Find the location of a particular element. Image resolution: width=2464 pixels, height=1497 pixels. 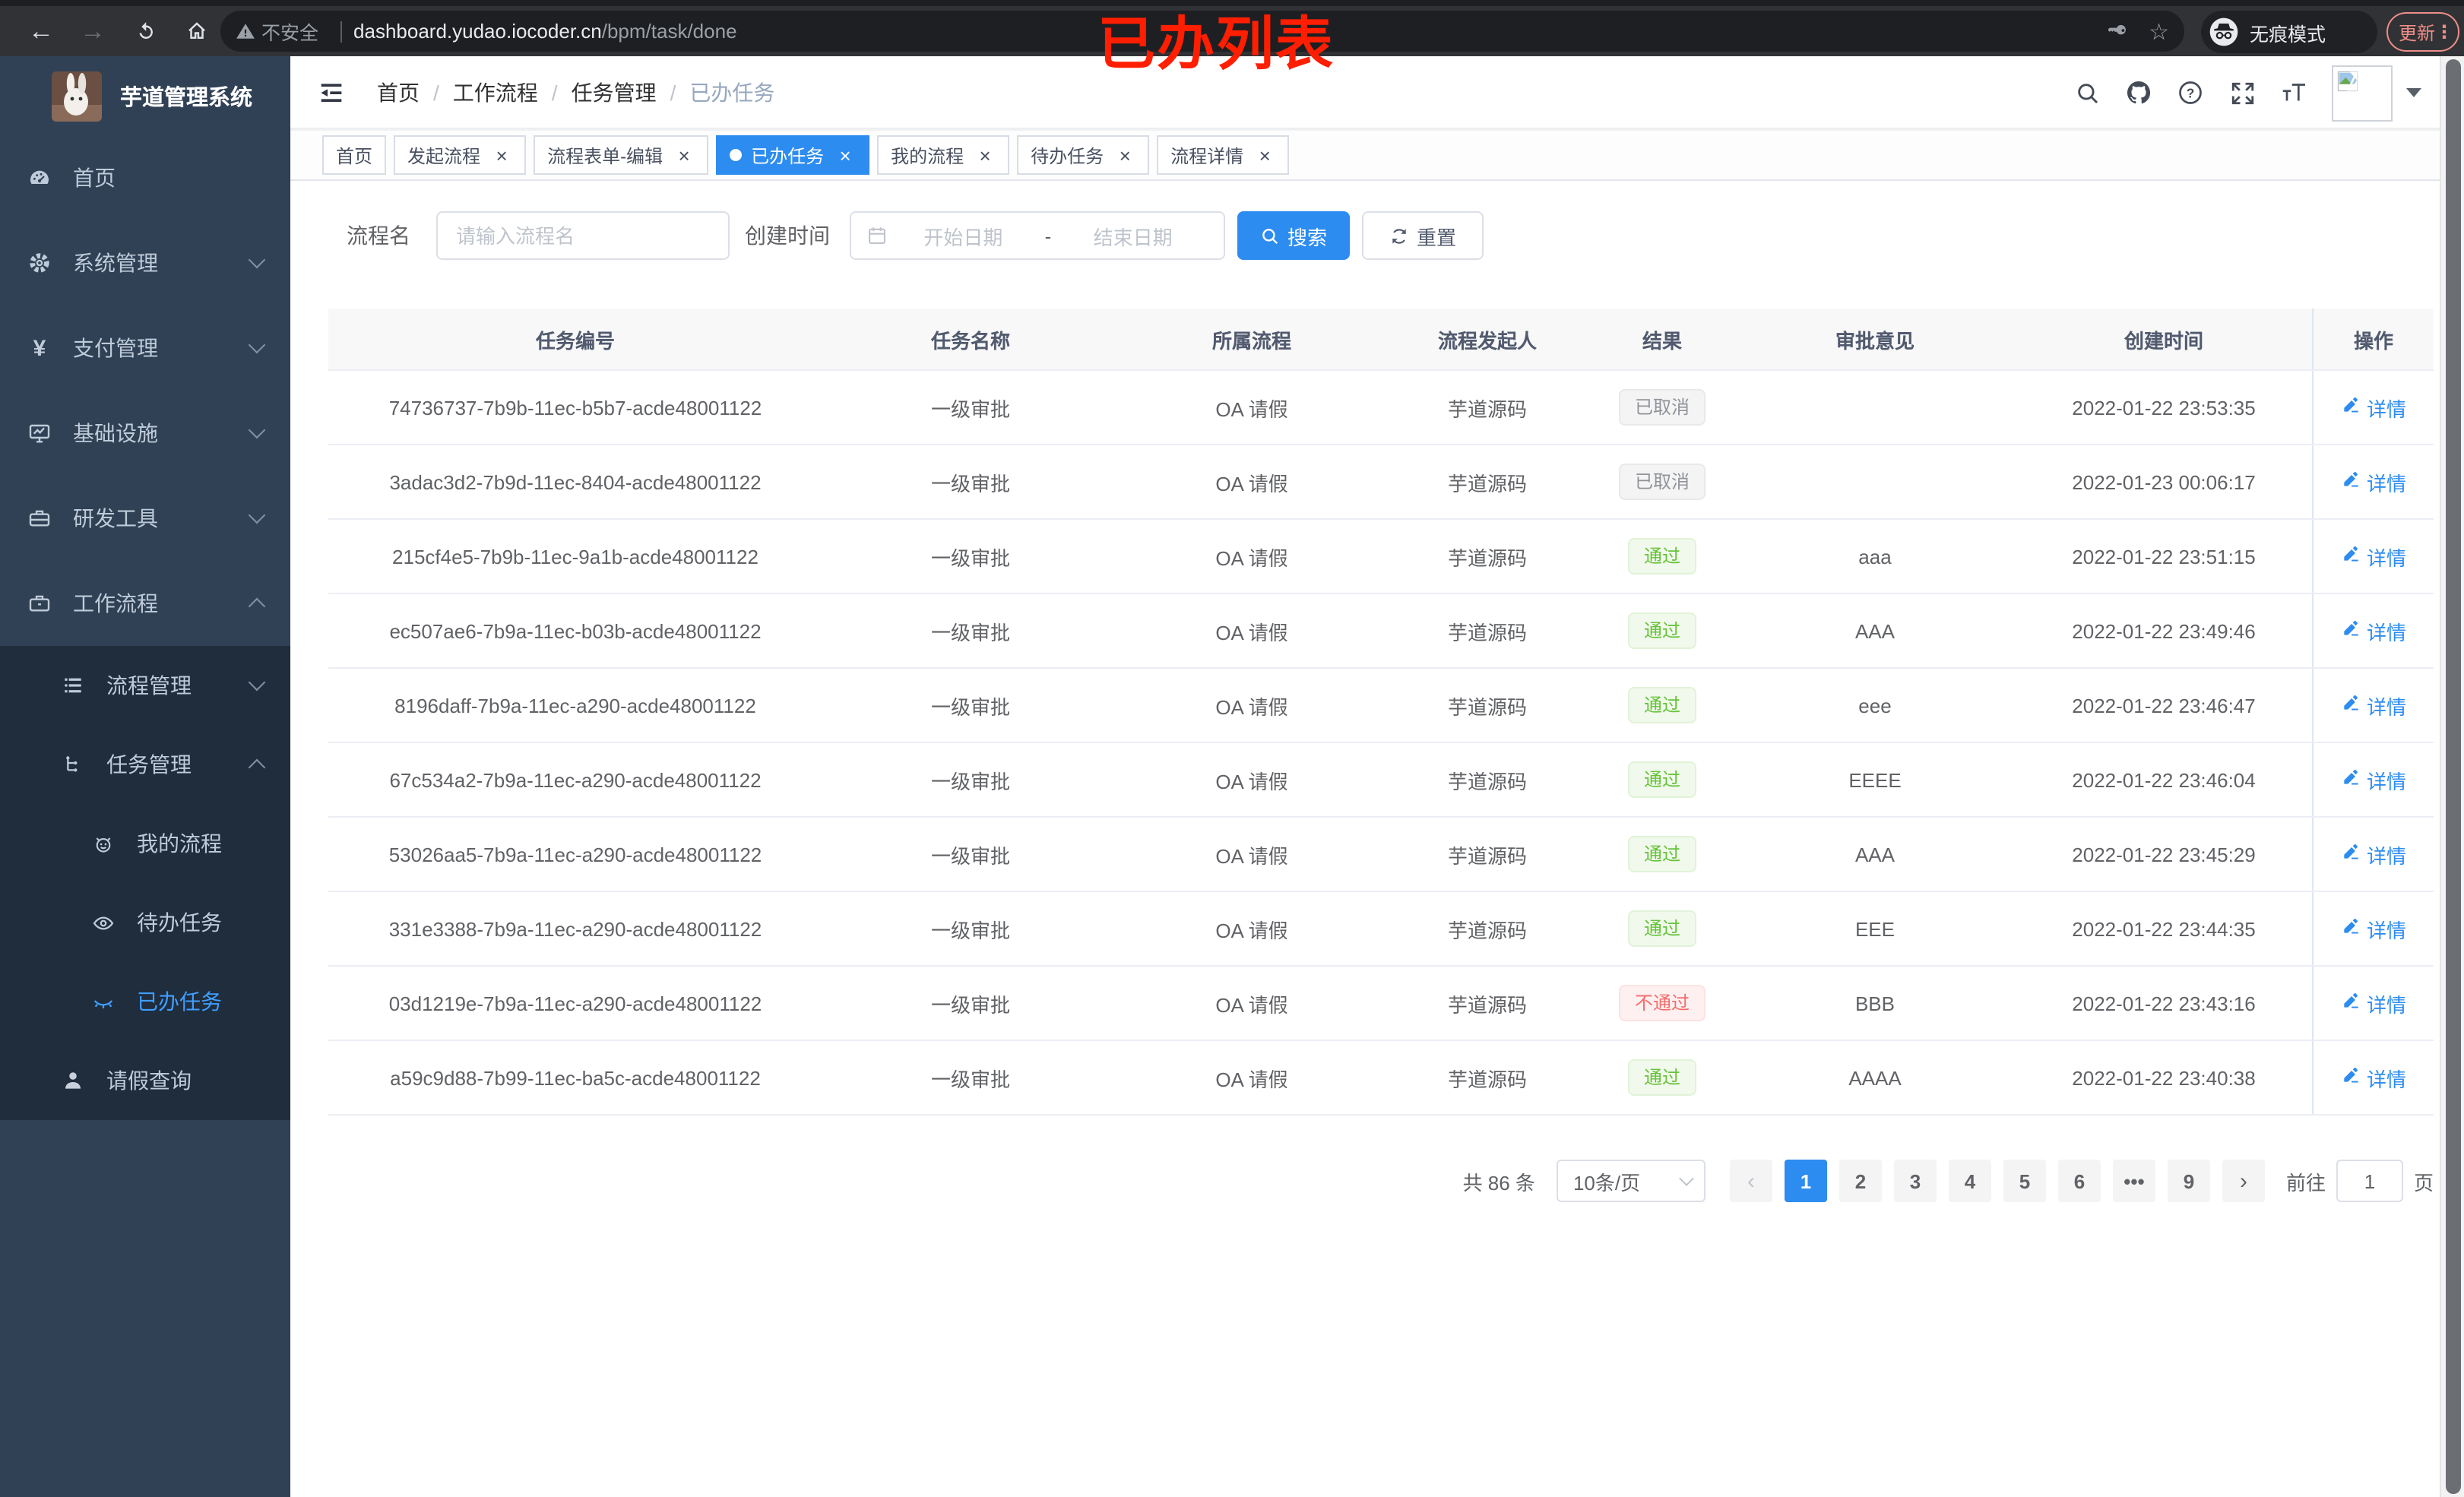

scrollbar-thumb is located at coordinates (2453, 776).